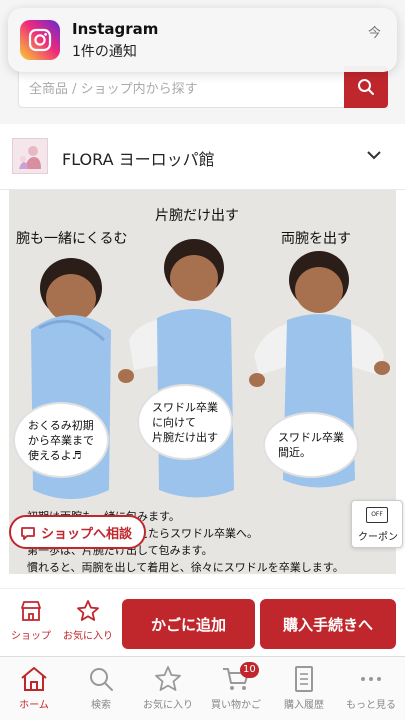 The image size is (405, 720). Describe the element at coordinates (31, 611) in the screenshot. I see `shop-icon` at that location.